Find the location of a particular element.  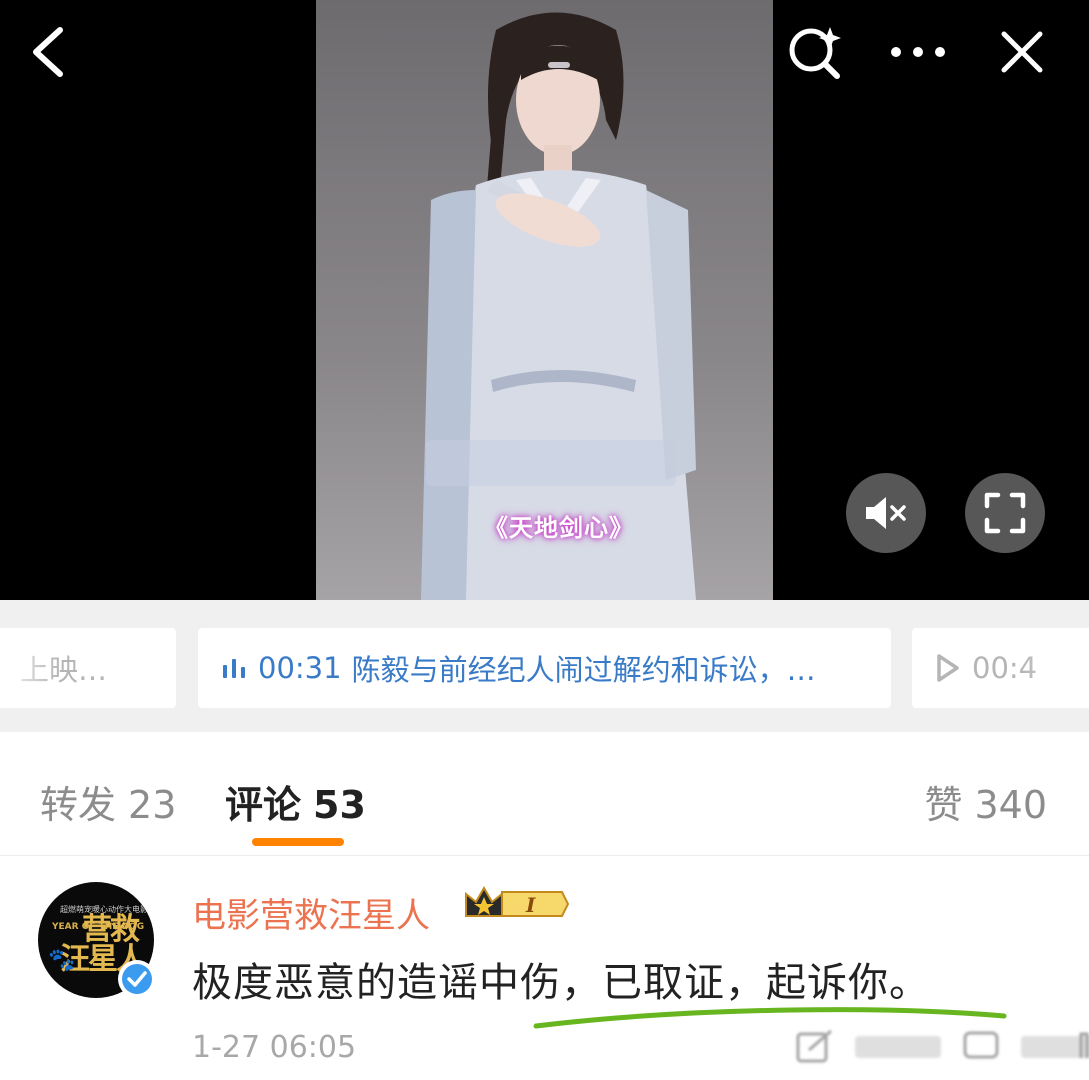

comment-timestamp: 1-27 06:05 is located at coordinates (274, 1047).